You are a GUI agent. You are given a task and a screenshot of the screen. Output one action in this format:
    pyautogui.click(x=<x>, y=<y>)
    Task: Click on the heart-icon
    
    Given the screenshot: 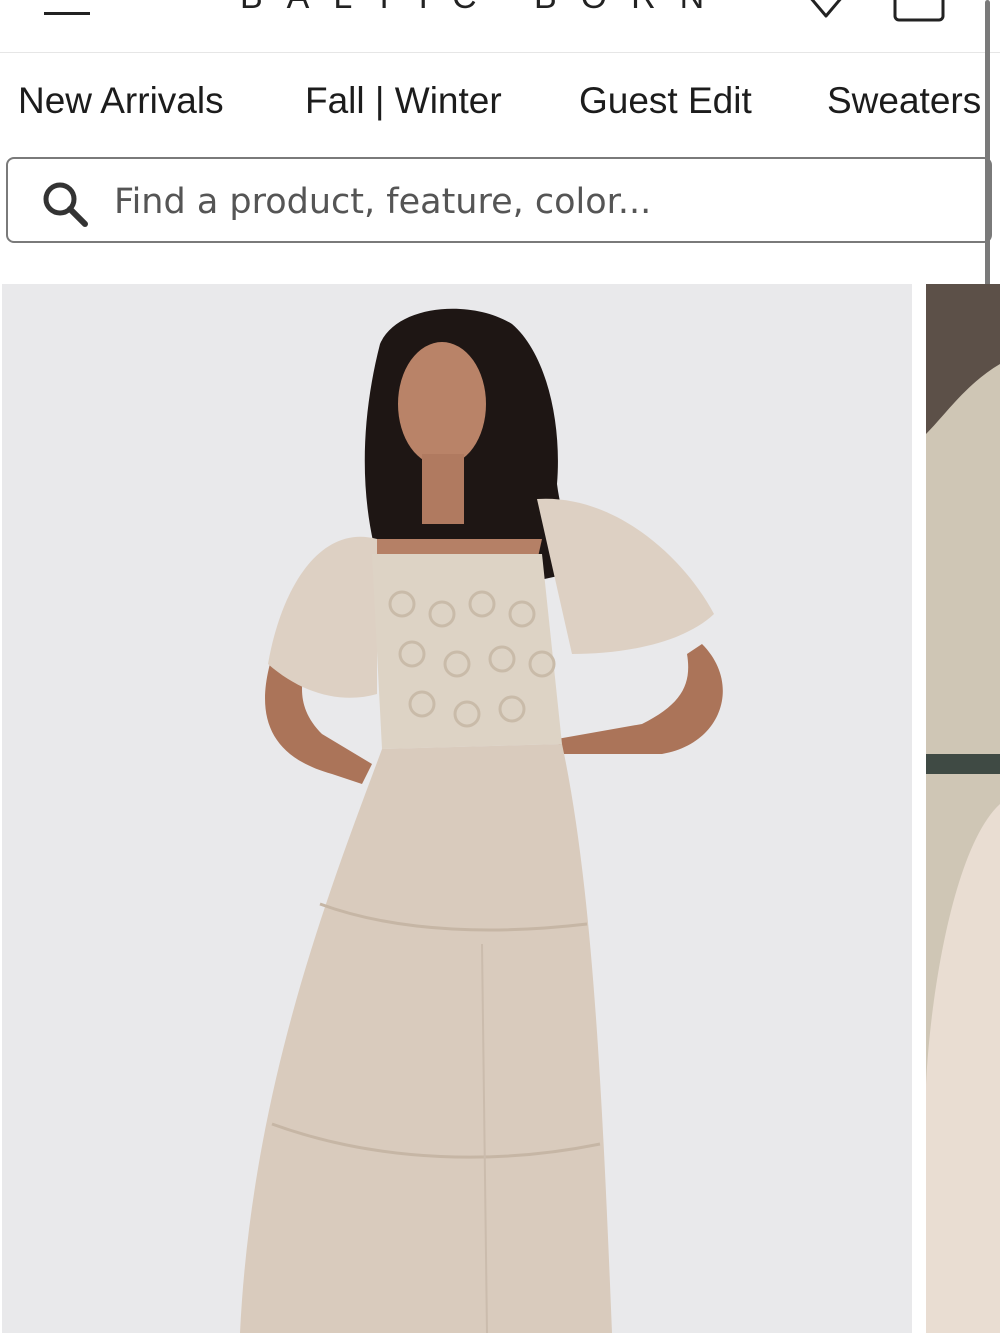 What is the action you would take?
    pyautogui.click(x=826, y=11)
    